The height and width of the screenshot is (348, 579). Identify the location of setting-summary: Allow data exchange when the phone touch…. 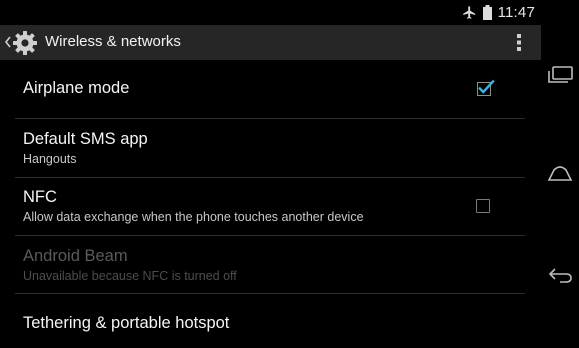
(193, 217).